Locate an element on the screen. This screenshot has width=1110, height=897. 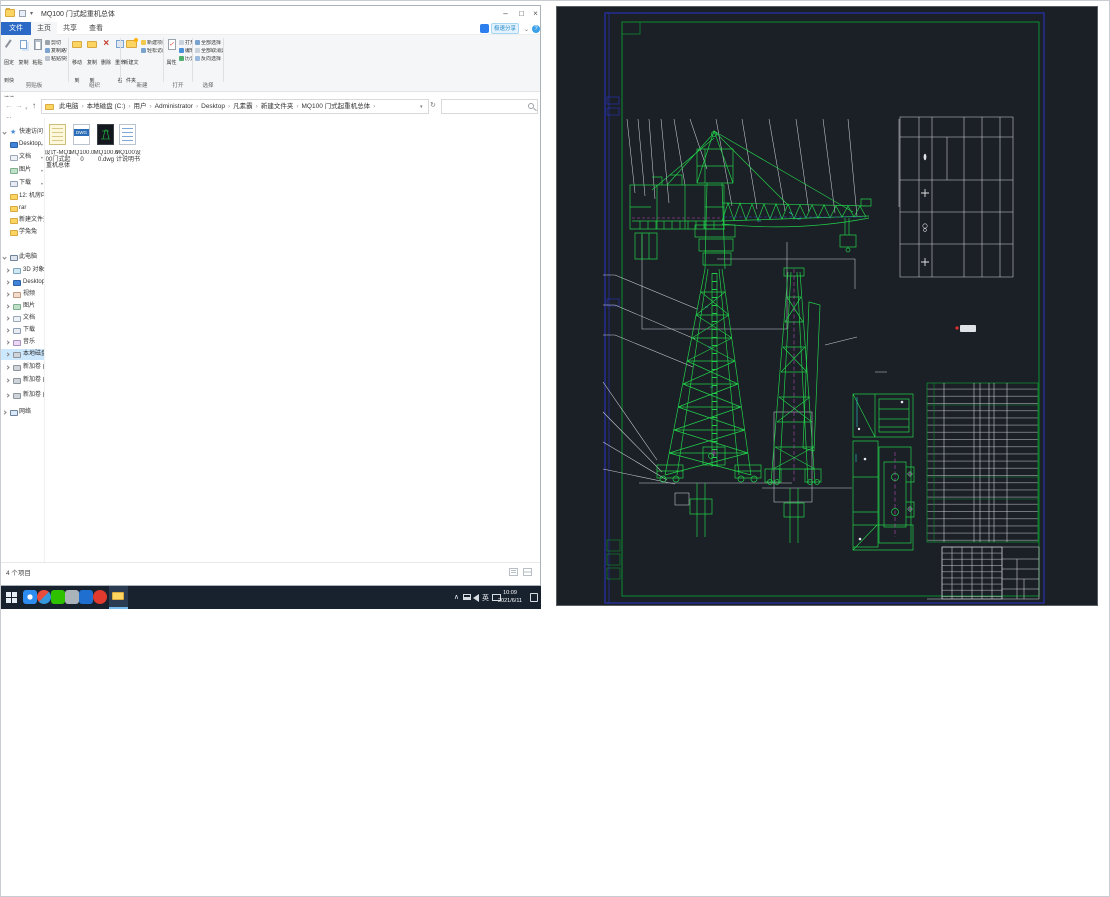
breadcrumb-item: 新建文件夹 is located at coordinates (277, 106).